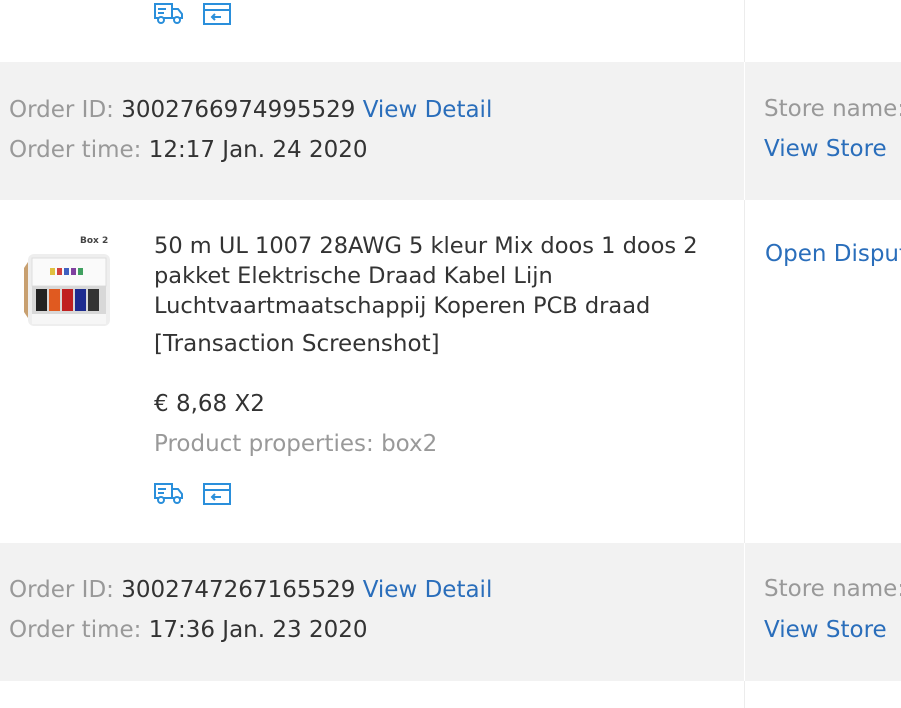 This screenshot has height=708, width=901. Describe the element at coordinates (297, 344) in the screenshot. I see `transaction-screenshot-link: [Transaction Screenshot]` at that location.